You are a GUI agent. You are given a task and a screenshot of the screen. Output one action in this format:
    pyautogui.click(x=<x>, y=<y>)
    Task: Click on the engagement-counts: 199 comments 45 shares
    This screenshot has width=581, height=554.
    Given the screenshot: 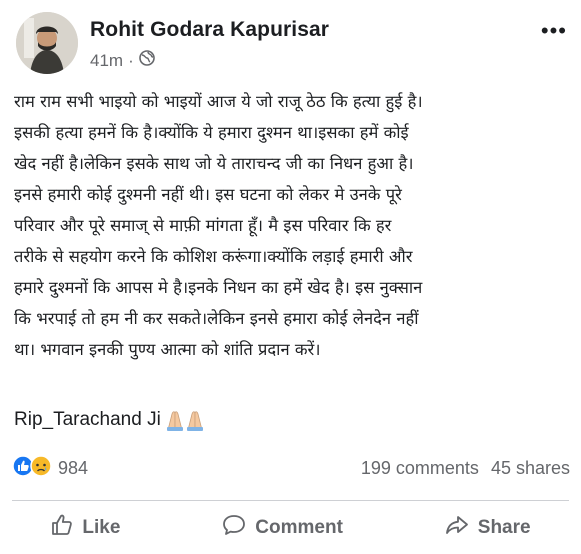 What is the action you would take?
    pyautogui.click(x=465, y=468)
    